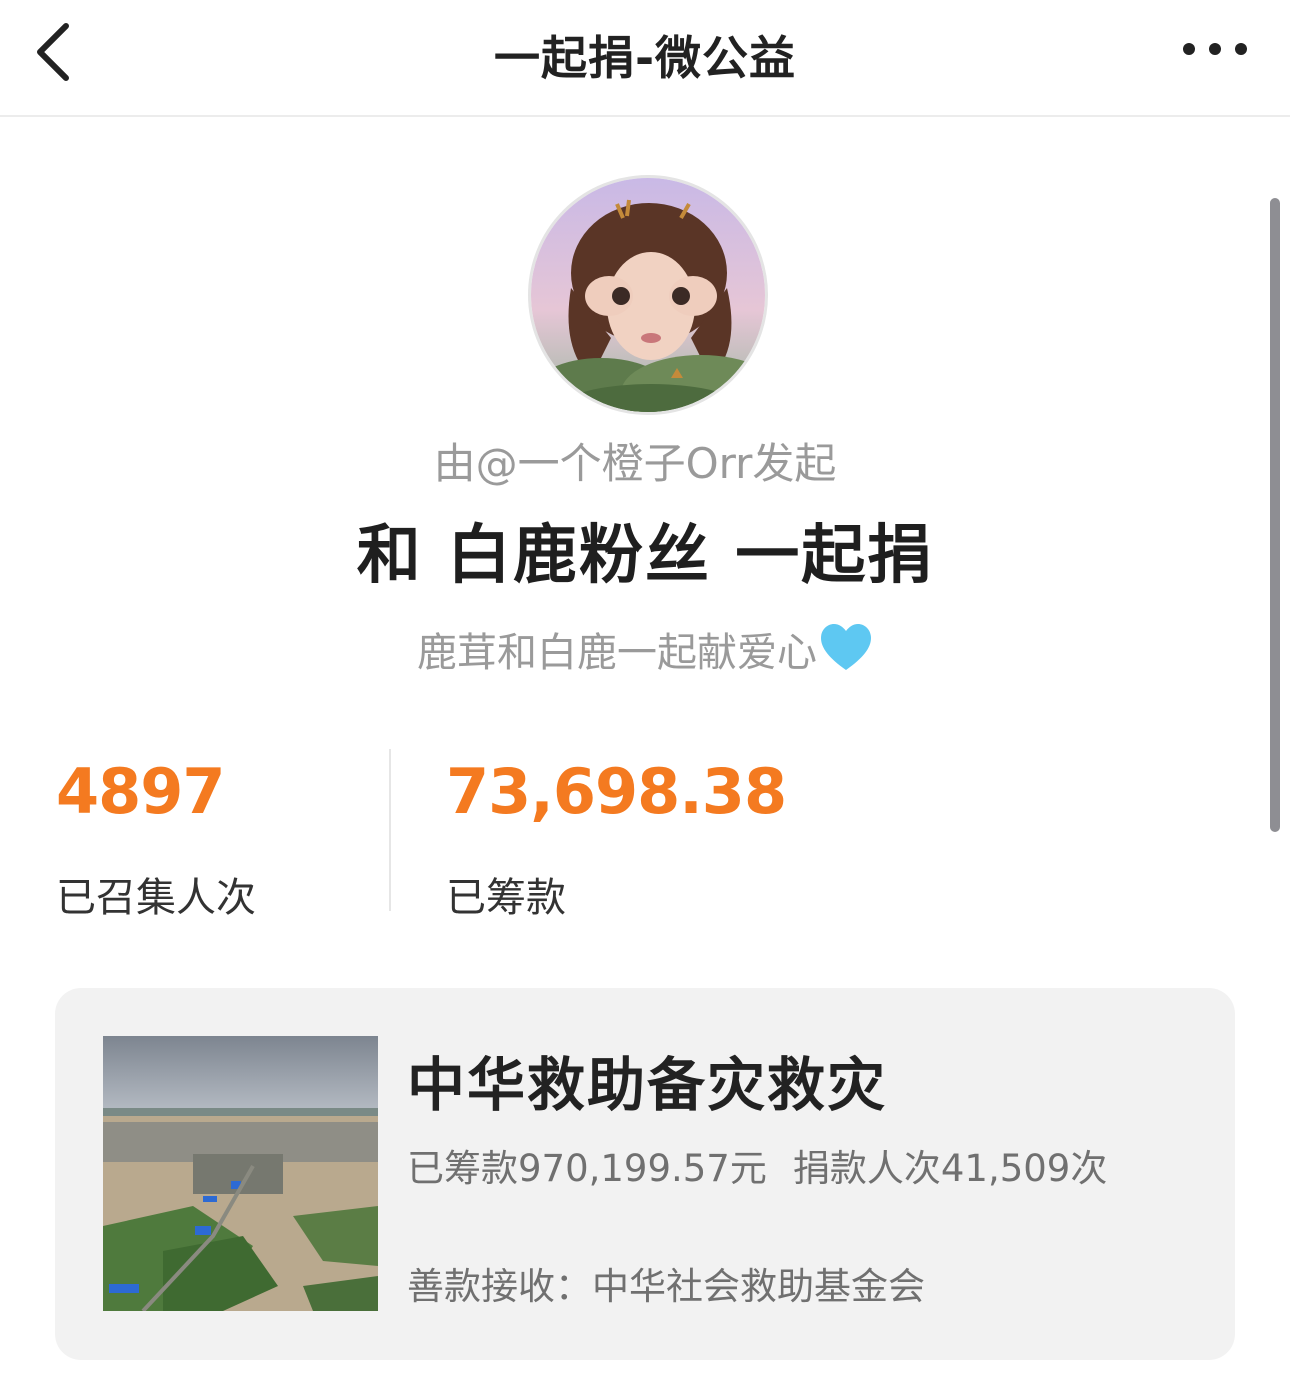 Image resolution: width=1290 pixels, height=1385 pixels. I want to click on project-title: 中华救助备灾救灾, so click(647, 1080).